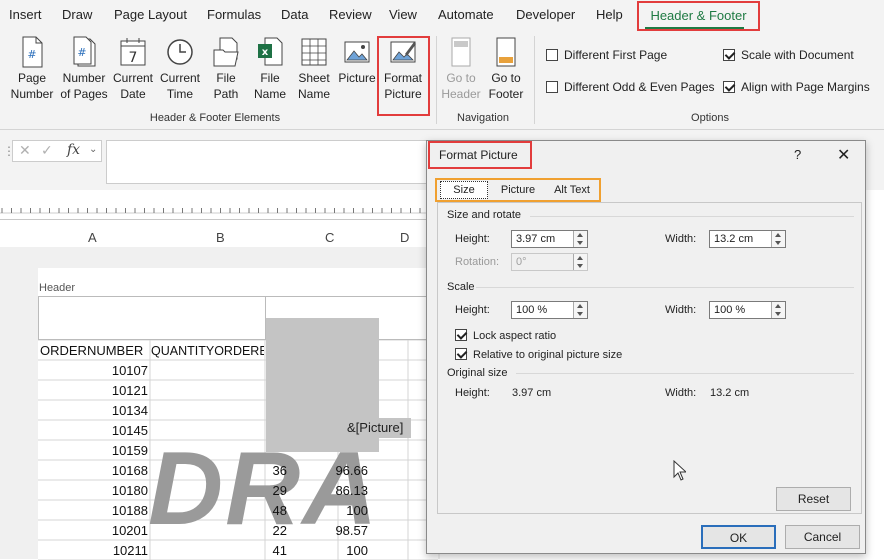  What do you see at coordinates (47, 150) in the screenshot?
I see `confirm-entry-icon: ✓` at bounding box center [47, 150].